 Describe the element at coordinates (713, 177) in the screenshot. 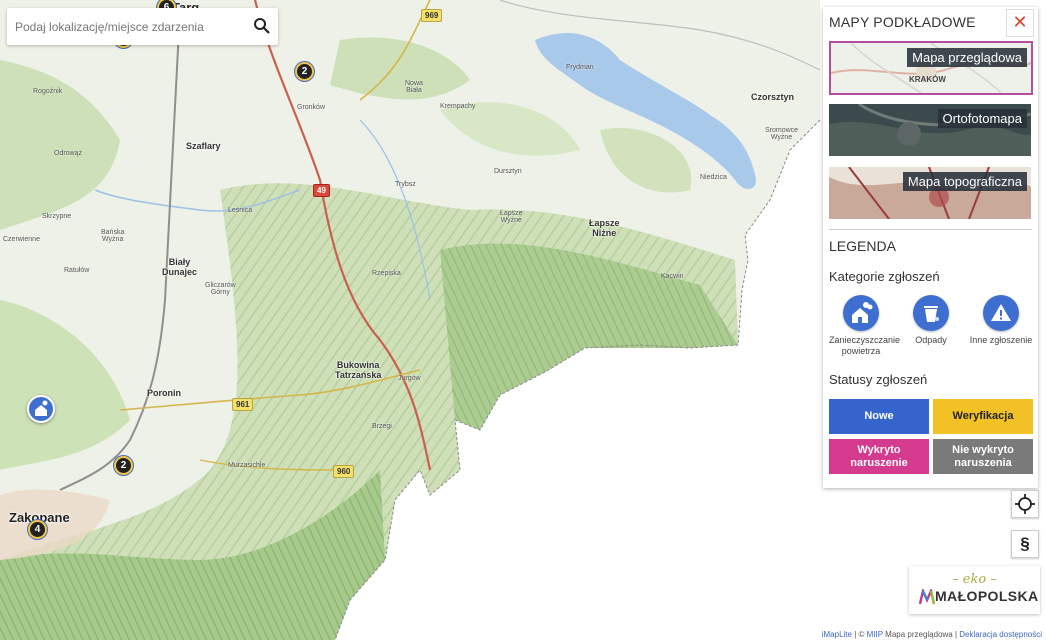

I see `place-label: Niedzica` at that location.